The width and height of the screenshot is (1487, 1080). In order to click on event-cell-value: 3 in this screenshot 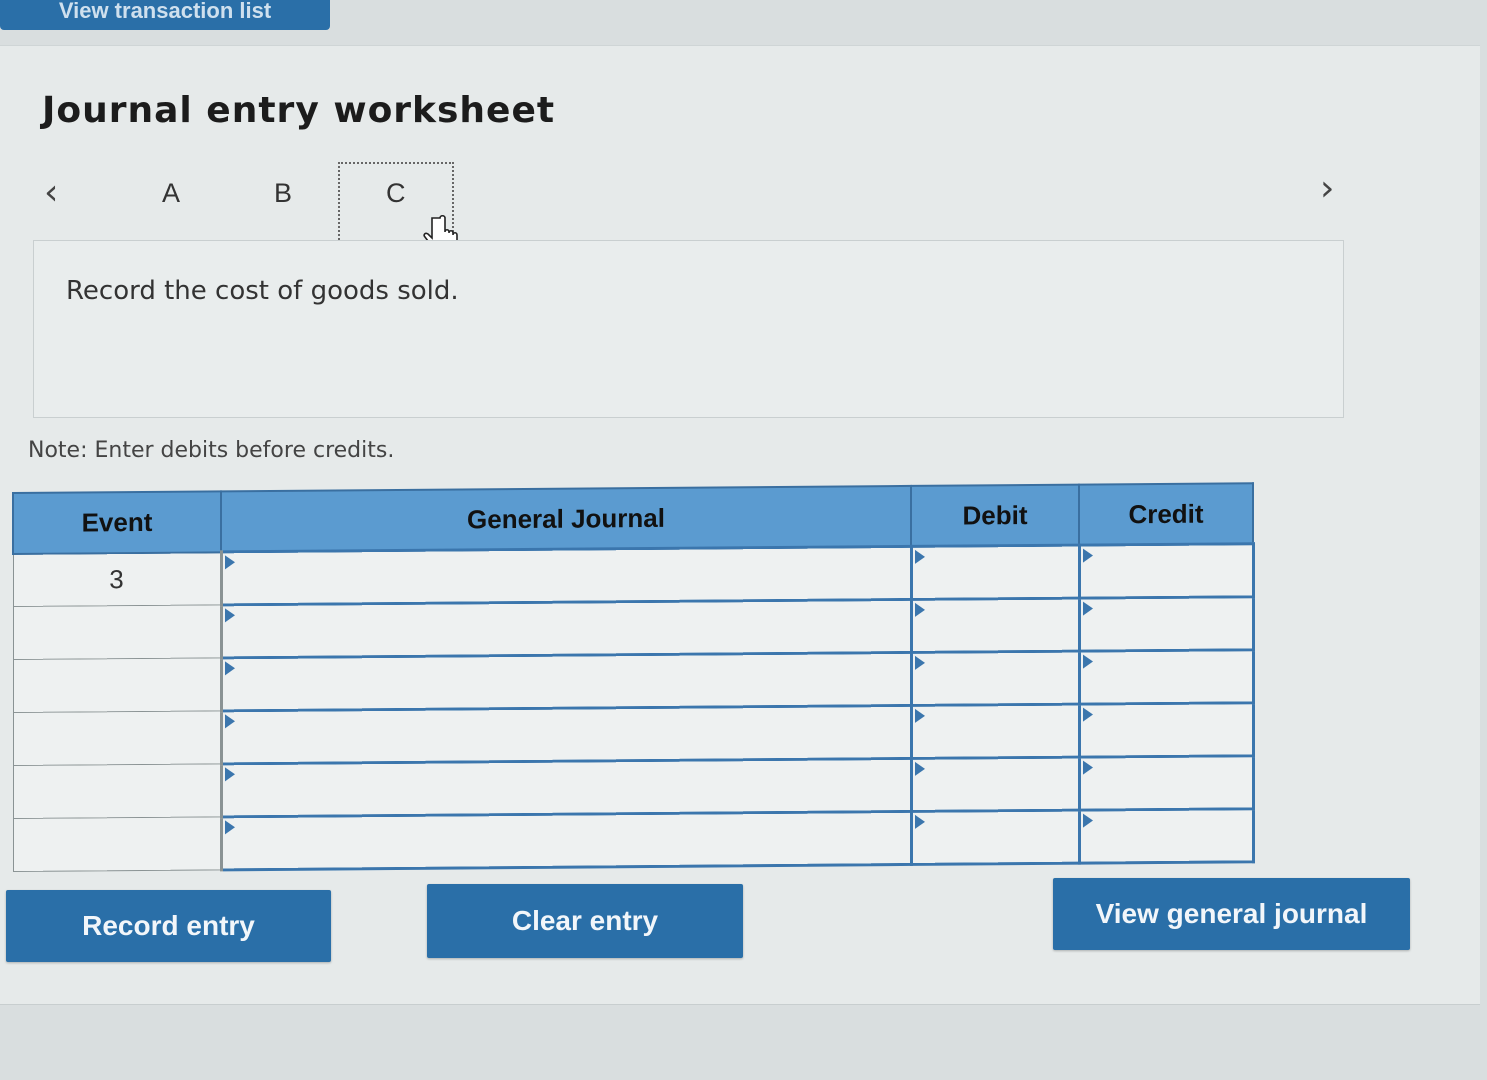, I will do `click(116, 578)`.